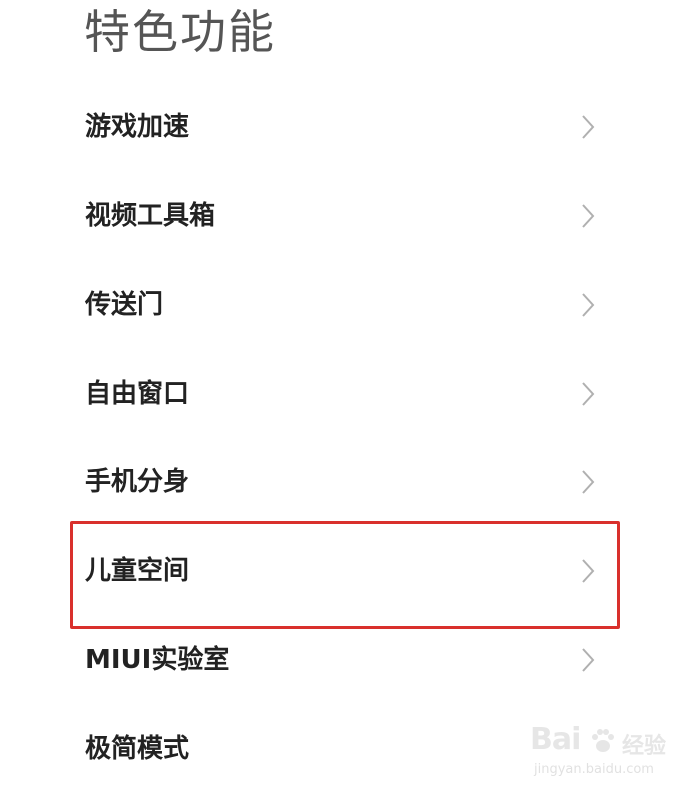 The height and width of the screenshot is (797, 687). Describe the element at coordinates (555, 739) in the screenshot. I see `watermark-brand: Bai` at that location.